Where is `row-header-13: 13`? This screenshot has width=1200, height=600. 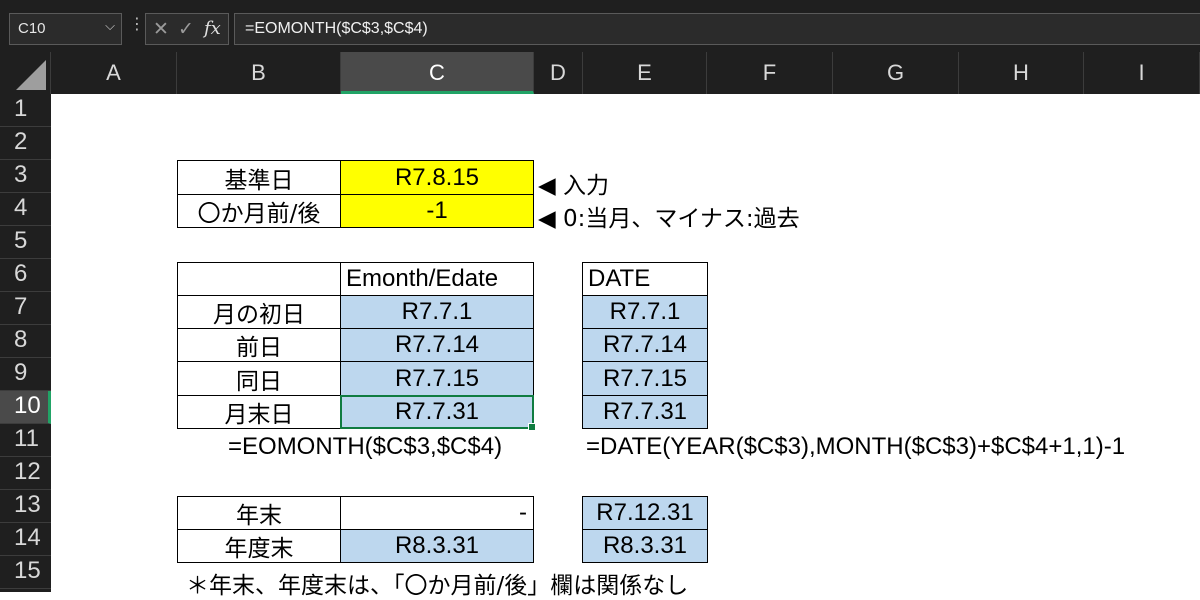 row-header-13: 13 is located at coordinates (25, 506).